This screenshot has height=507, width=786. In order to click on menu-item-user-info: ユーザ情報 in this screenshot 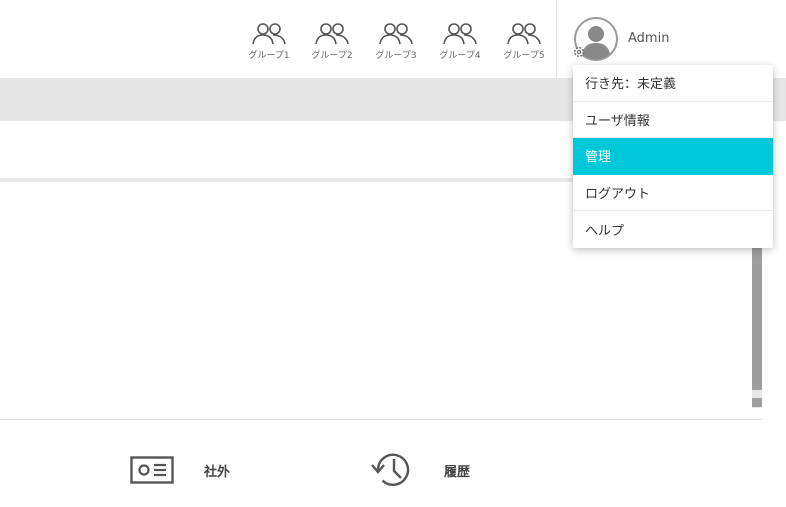, I will do `click(673, 120)`.